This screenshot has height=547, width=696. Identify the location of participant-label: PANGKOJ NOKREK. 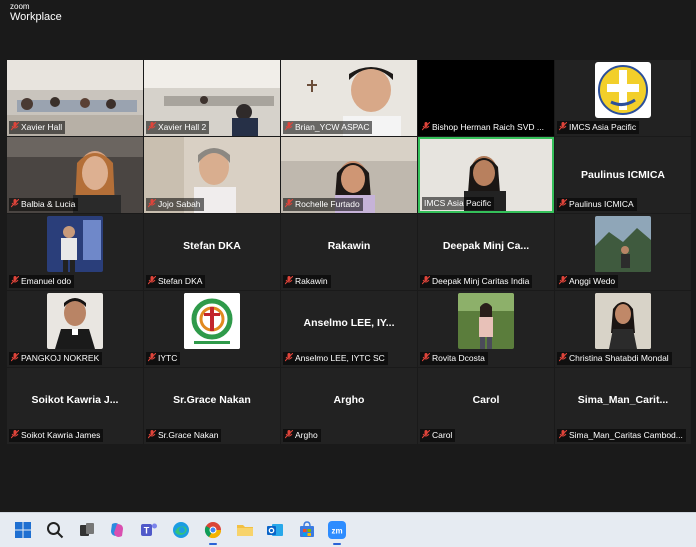
(56, 358).